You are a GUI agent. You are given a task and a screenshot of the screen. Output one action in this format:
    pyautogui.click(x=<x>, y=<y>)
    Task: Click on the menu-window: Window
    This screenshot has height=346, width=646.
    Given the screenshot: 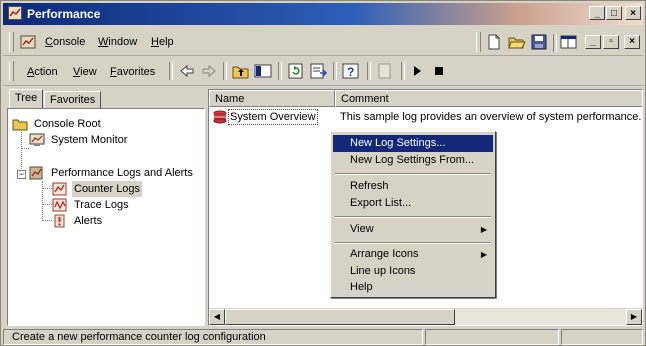 What is the action you would take?
    pyautogui.click(x=117, y=42)
    